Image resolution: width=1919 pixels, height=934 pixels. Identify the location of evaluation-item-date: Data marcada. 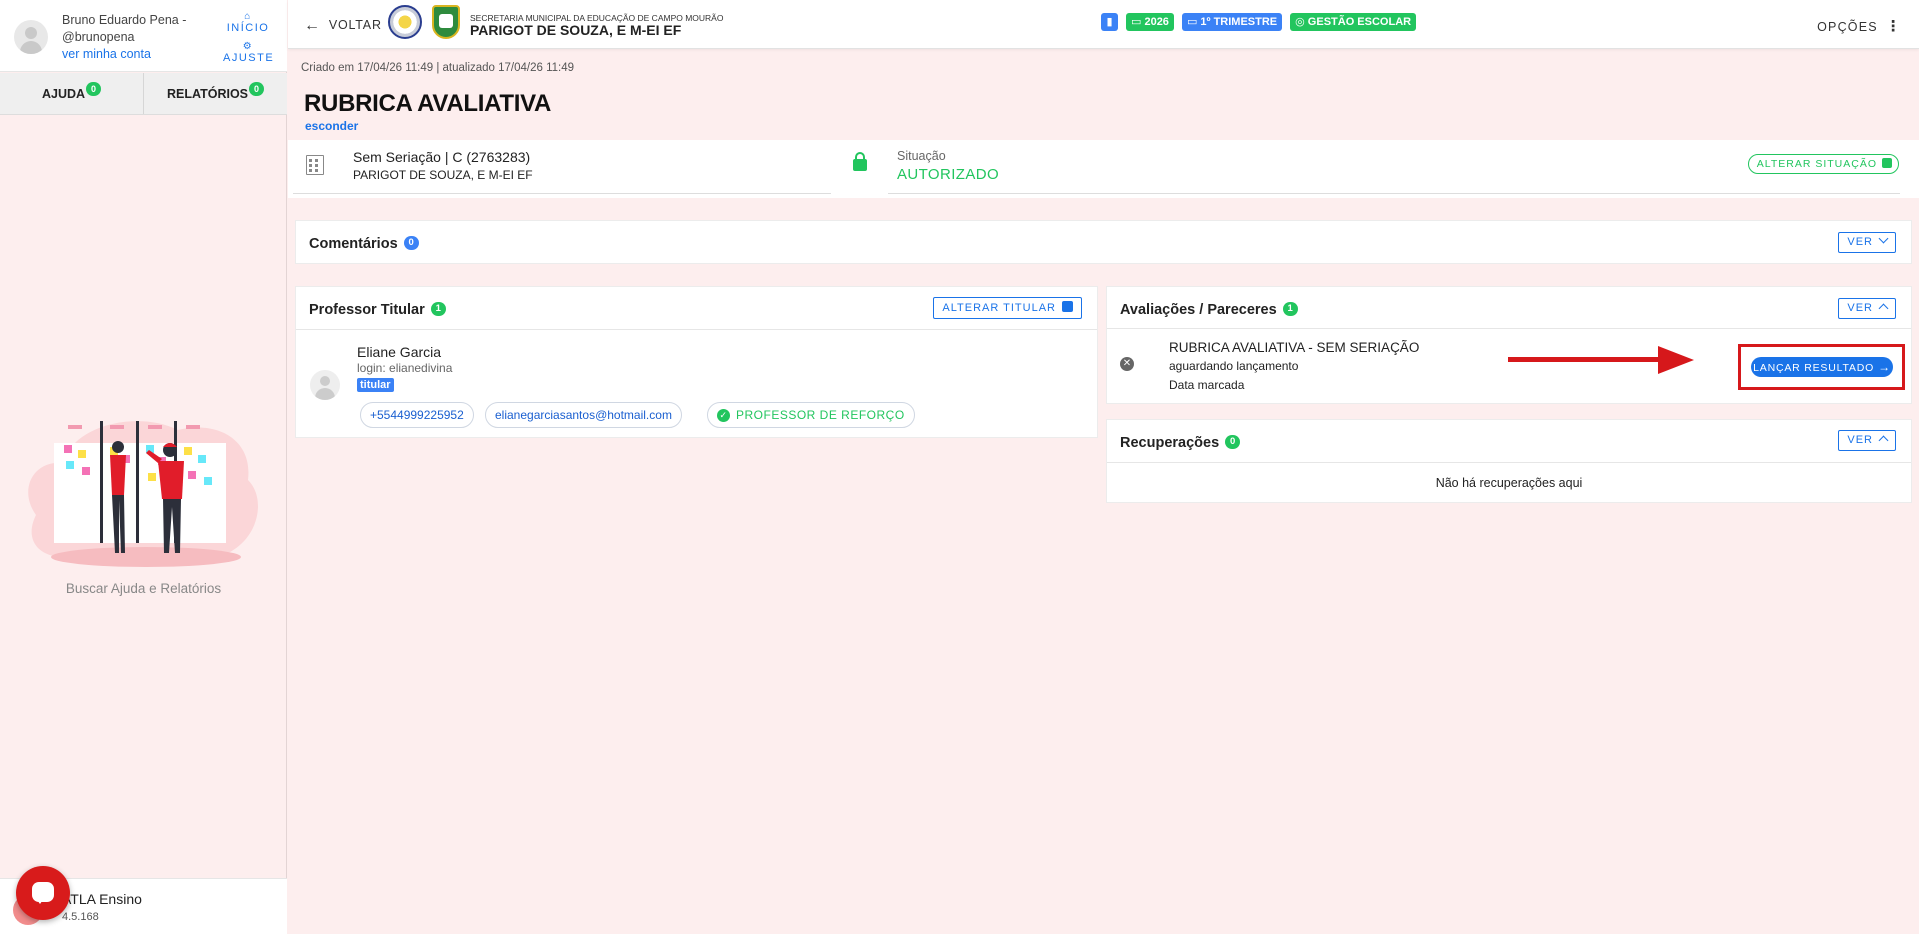
(1207, 385).